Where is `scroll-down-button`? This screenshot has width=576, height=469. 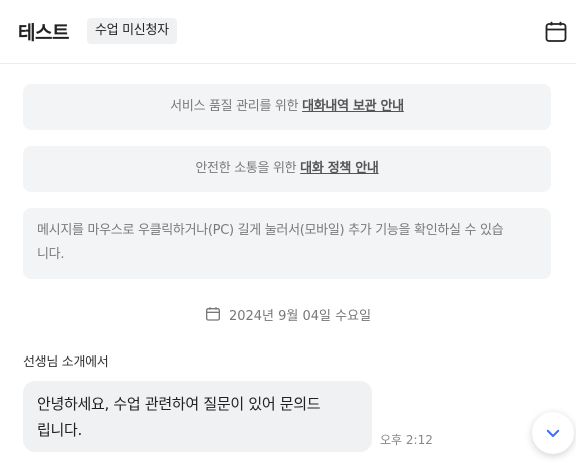
scroll-down-button is located at coordinates (553, 433).